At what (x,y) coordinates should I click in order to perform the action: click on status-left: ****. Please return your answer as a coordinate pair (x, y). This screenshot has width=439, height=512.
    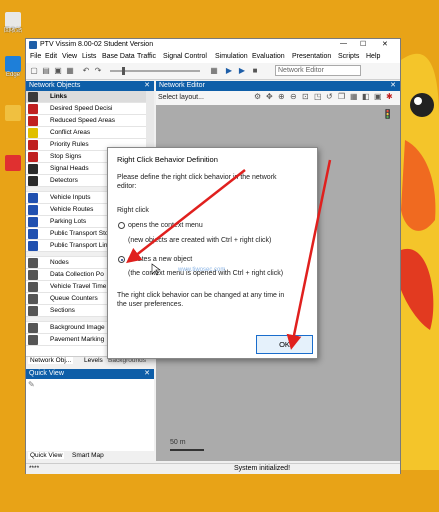
    Looking at the image, I should click on (34, 468).